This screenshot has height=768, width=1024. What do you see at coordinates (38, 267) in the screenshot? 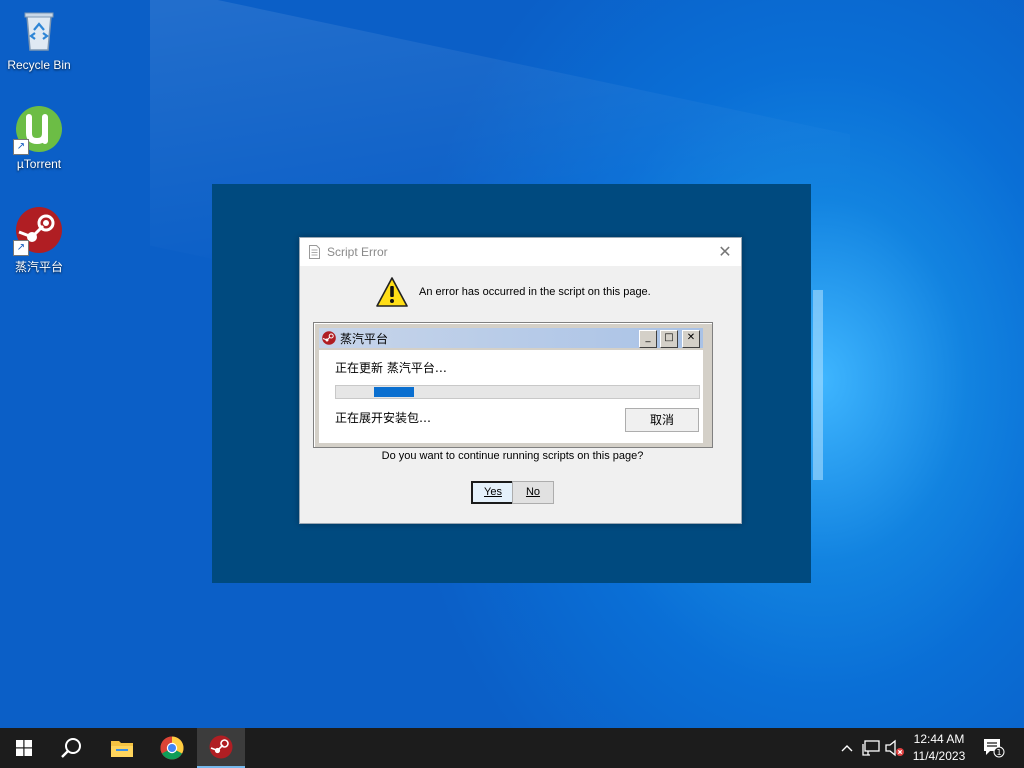
I see `desktop-icon-label: 蒸汽平台` at bounding box center [38, 267].